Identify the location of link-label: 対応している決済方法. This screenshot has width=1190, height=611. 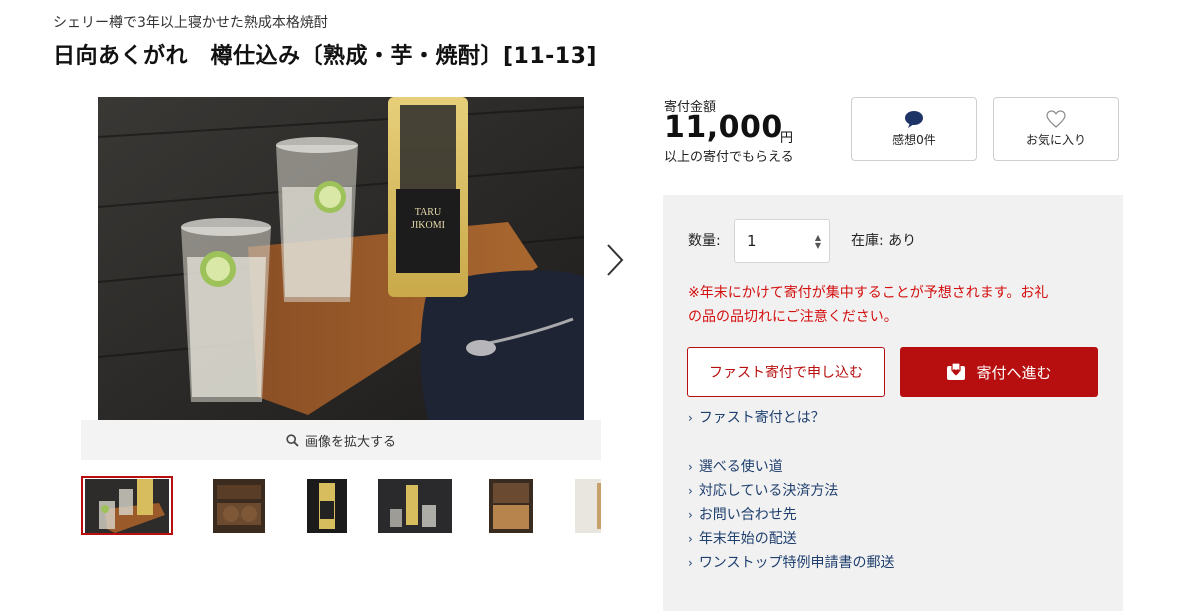
(768, 491).